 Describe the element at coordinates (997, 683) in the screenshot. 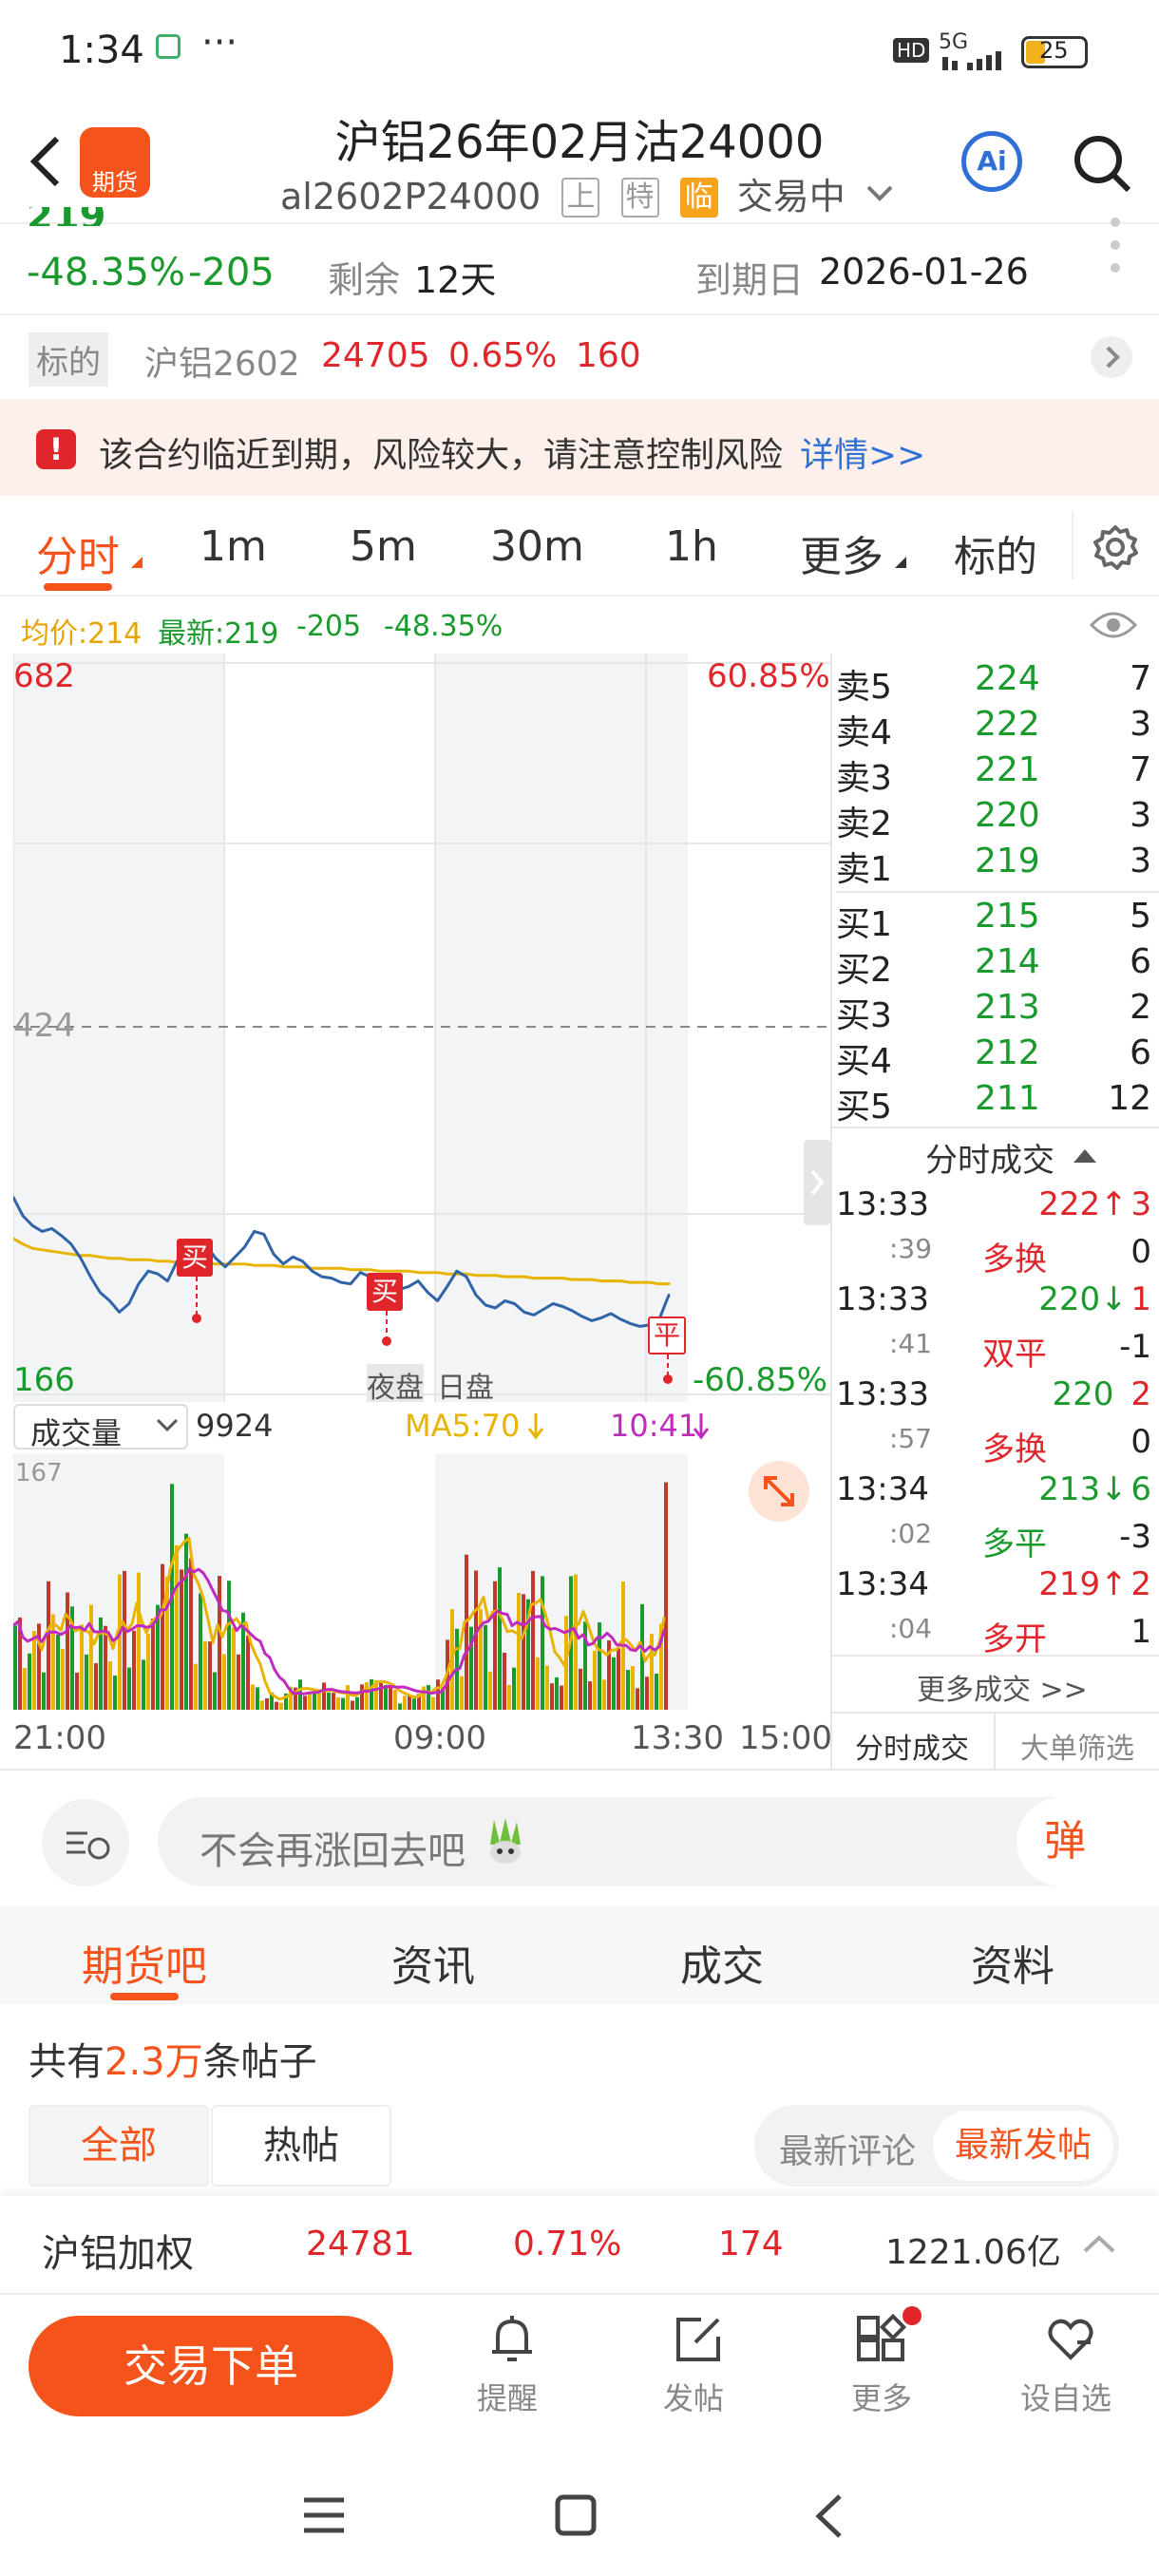

I see `ask-row: 卖5 224 7` at that location.